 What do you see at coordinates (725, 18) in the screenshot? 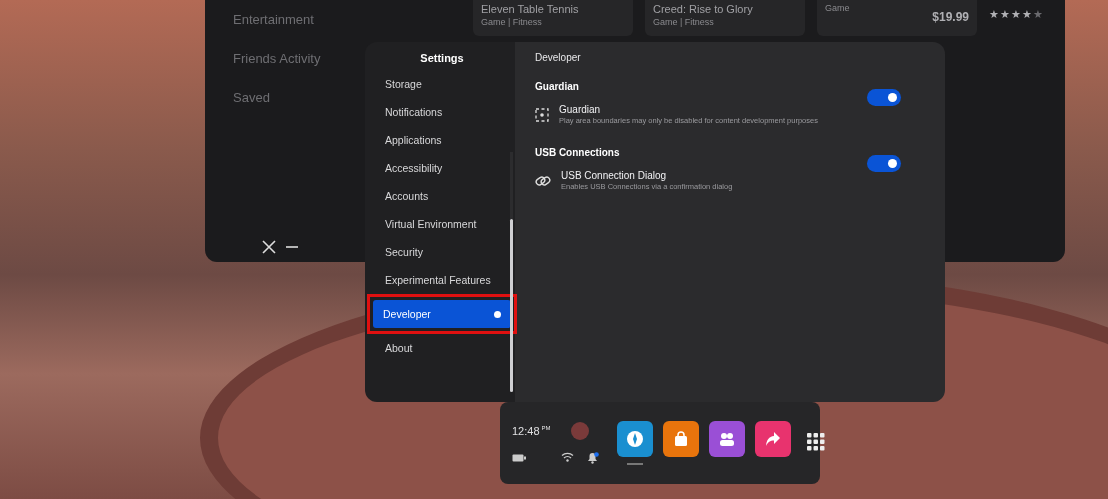
I see `game-tile: Creed: Rise to Glory Game | Fitness` at bounding box center [725, 18].